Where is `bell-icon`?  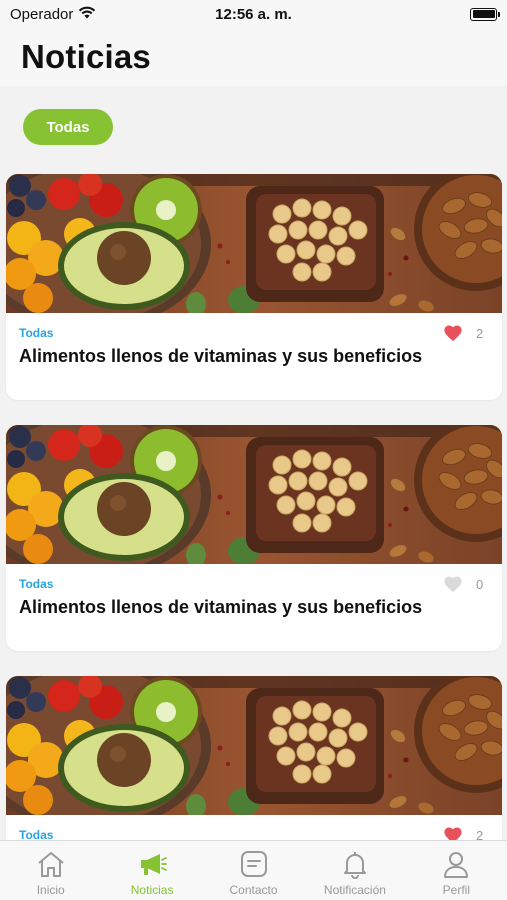
bell-icon is located at coordinates (355, 864).